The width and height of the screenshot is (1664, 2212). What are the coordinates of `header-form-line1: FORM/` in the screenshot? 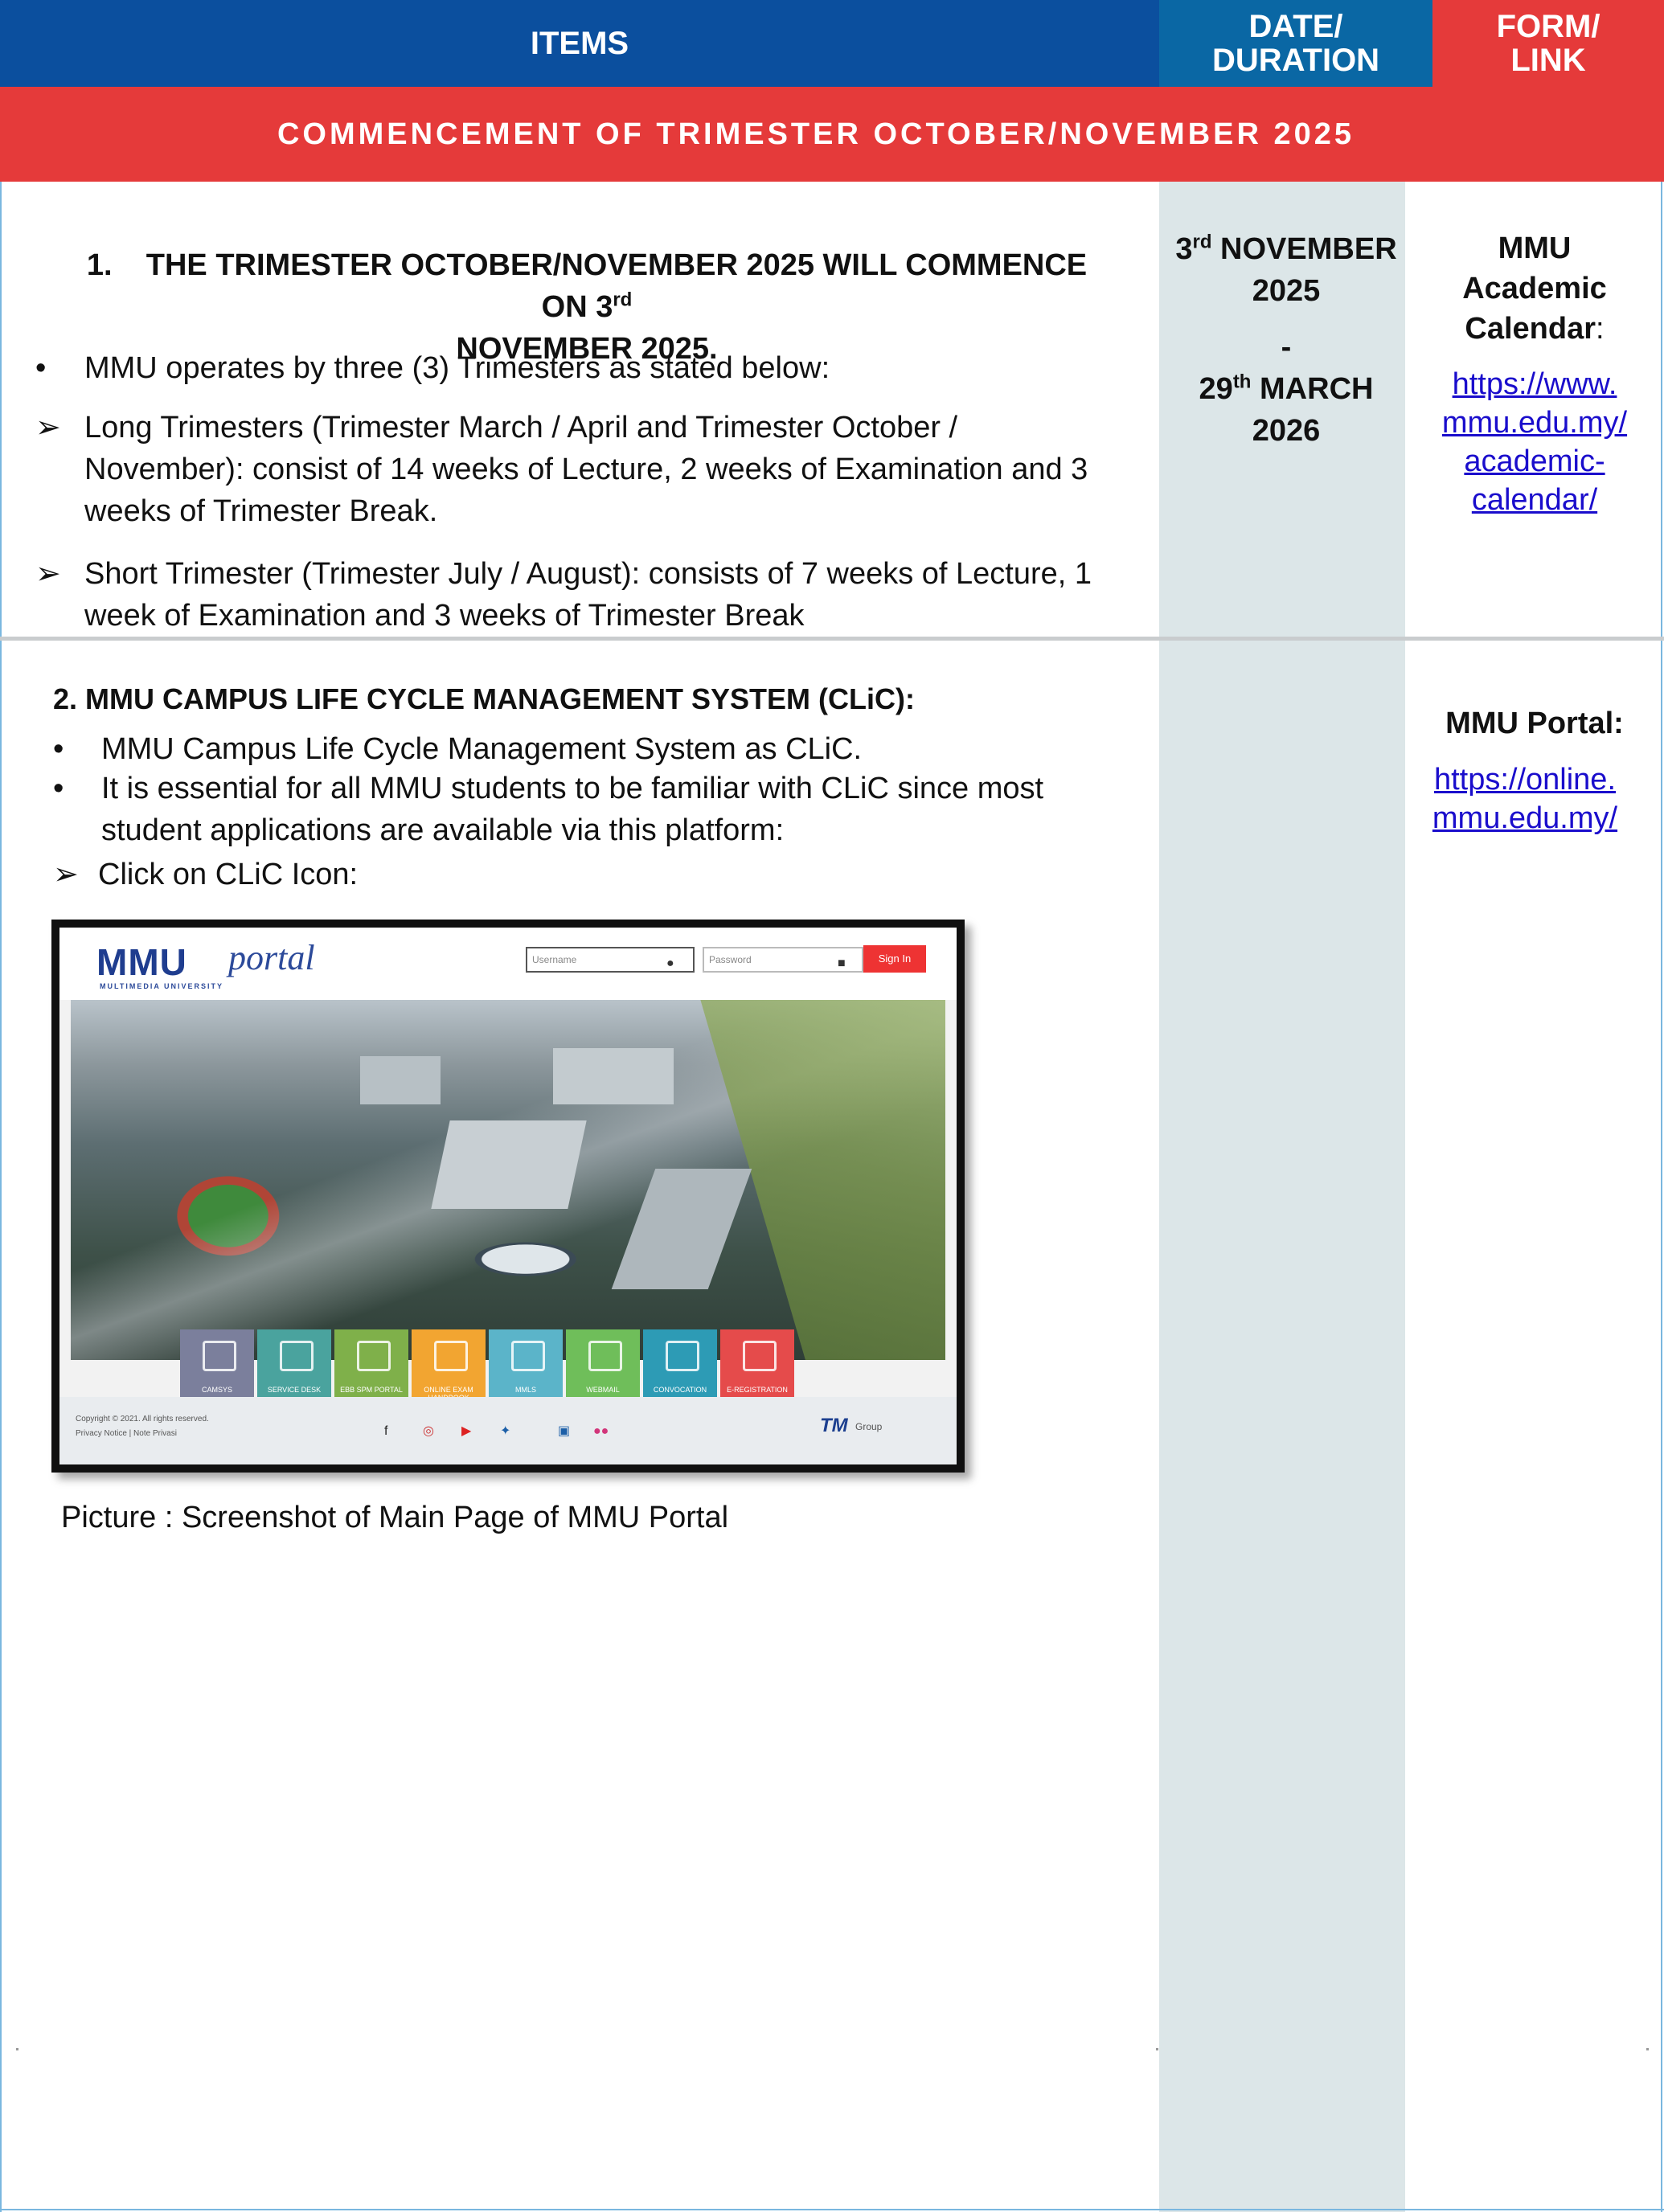 It's located at (1548, 26).